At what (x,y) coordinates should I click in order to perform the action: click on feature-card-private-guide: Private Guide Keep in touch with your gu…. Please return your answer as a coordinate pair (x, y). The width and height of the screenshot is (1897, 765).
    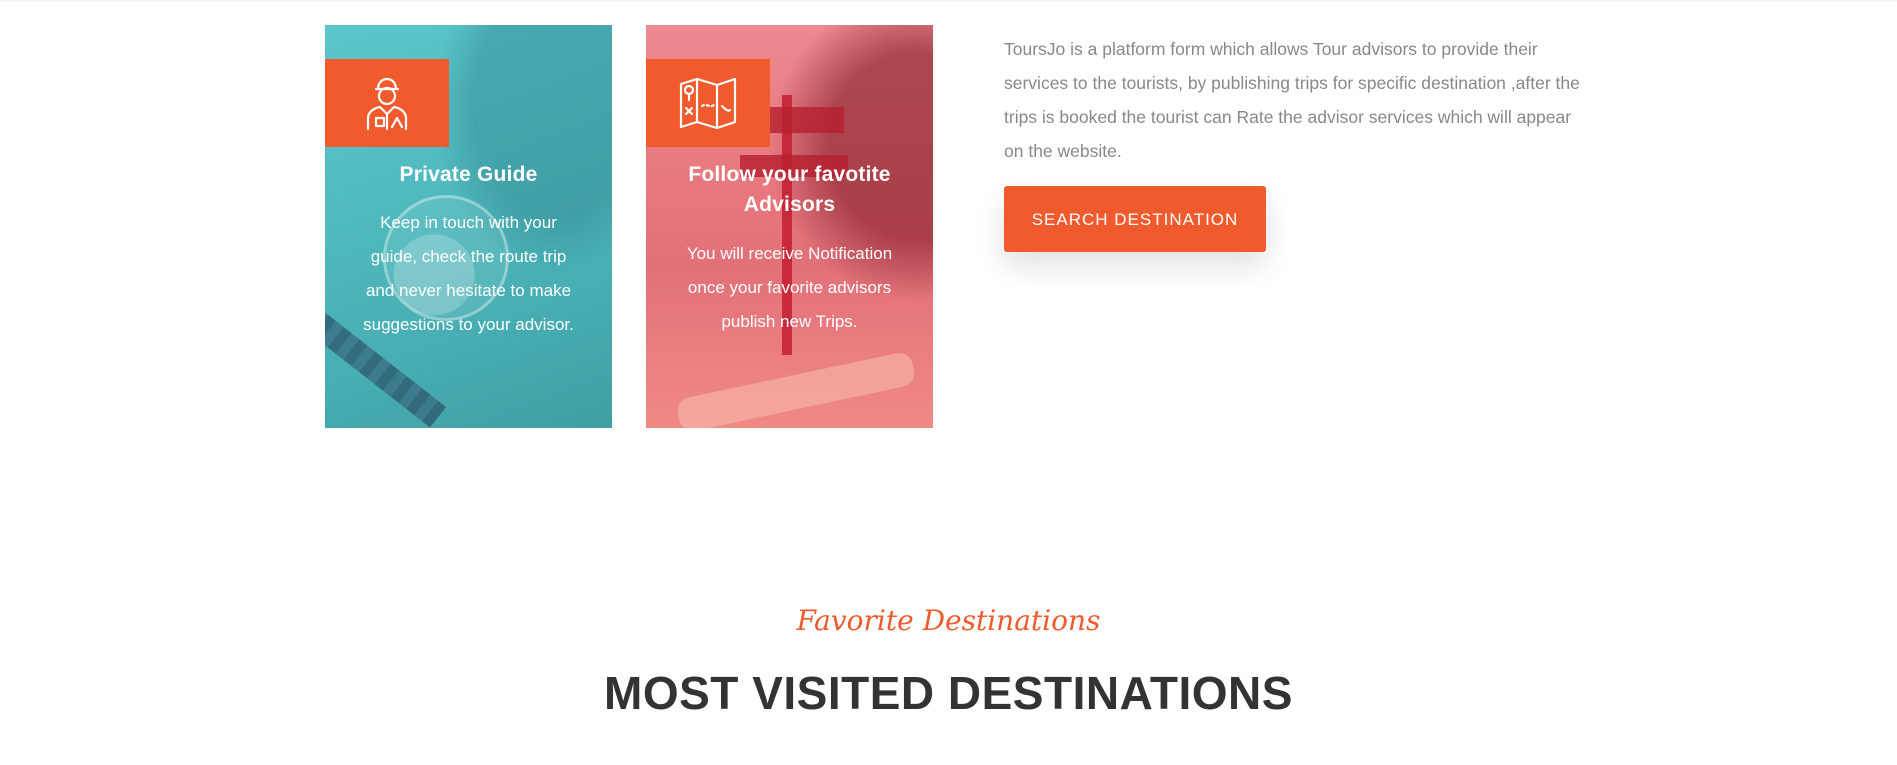
    Looking at the image, I should click on (468, 226).